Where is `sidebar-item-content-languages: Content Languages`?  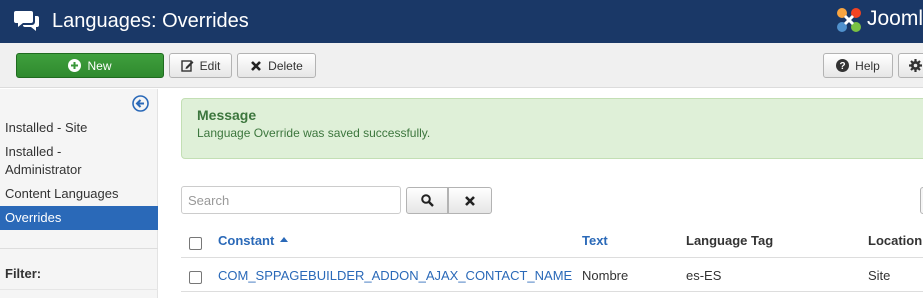
sidebar-item-content-languages: Content Languages is located at coordinates (79, 194).